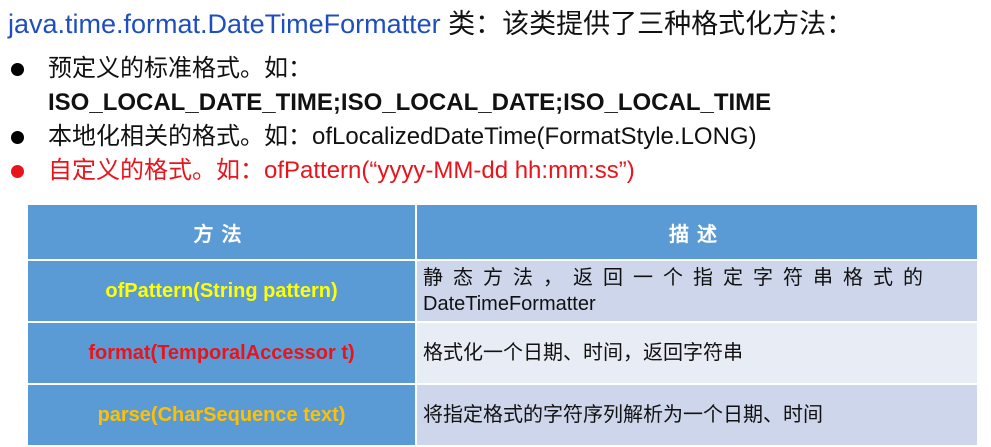  Describe the element at coordinates (647, 24) in the screenshot. I see `title-suffix: 类：该类提供了三种格式化方法：` at that location.